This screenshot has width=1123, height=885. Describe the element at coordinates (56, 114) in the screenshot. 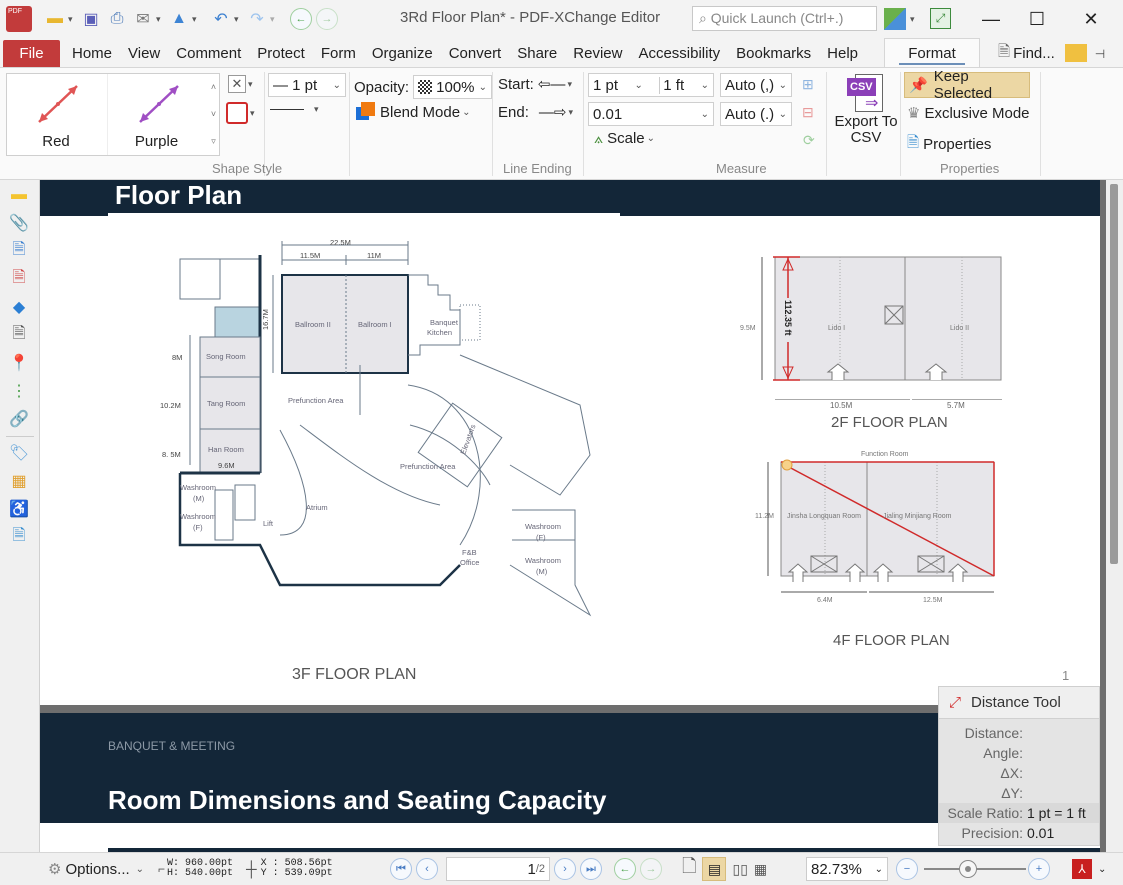

I see `style-preset-red: Red` at that location.